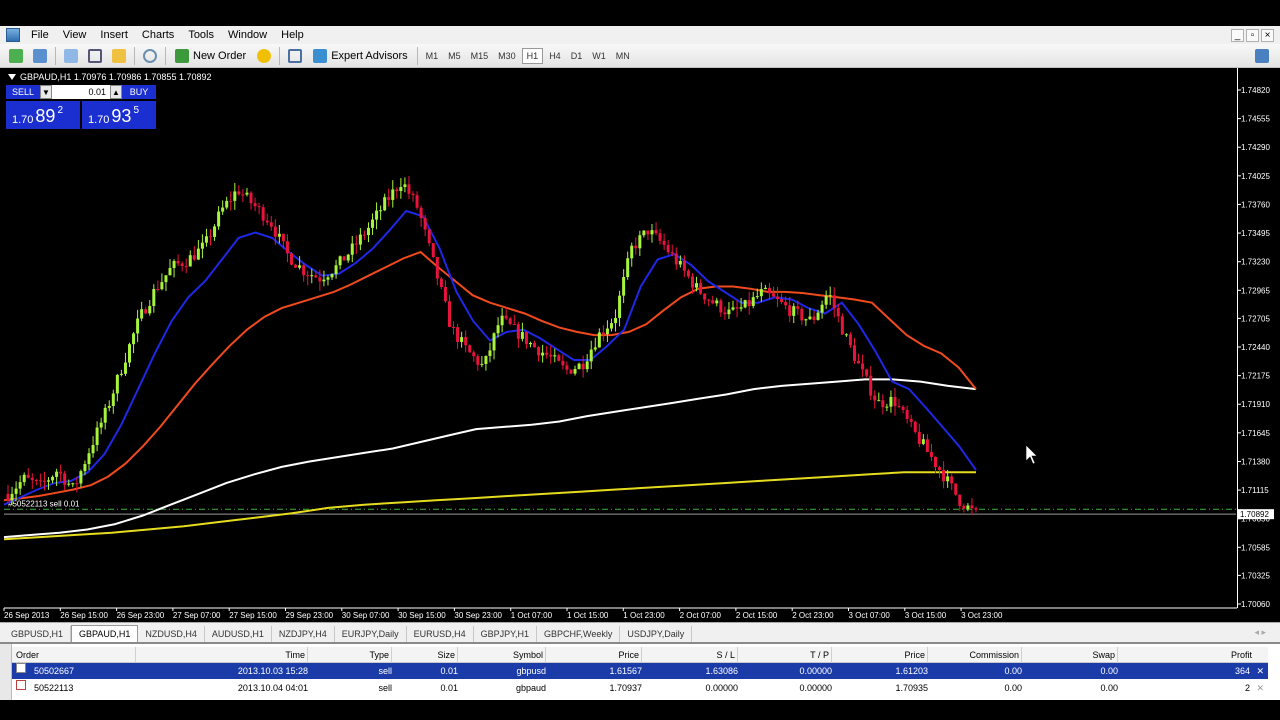  I want to click on col-type: Type, so click(350, 655).